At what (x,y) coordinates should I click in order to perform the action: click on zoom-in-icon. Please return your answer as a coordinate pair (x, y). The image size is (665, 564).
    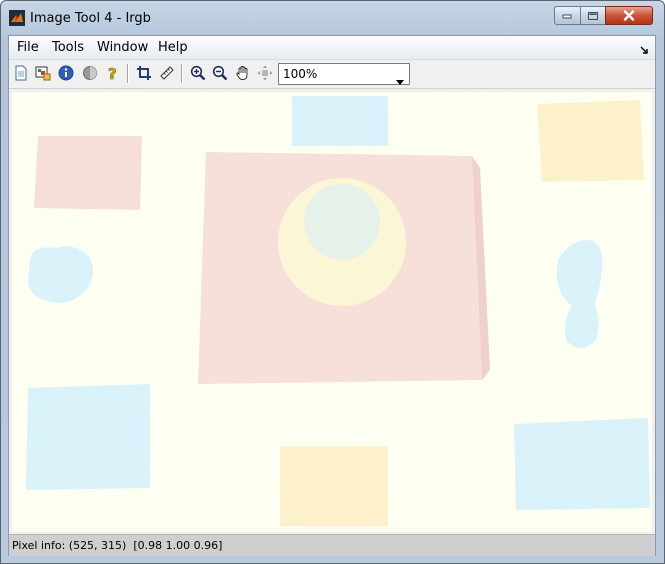
    Looking at the image, I should click on (198, 73).